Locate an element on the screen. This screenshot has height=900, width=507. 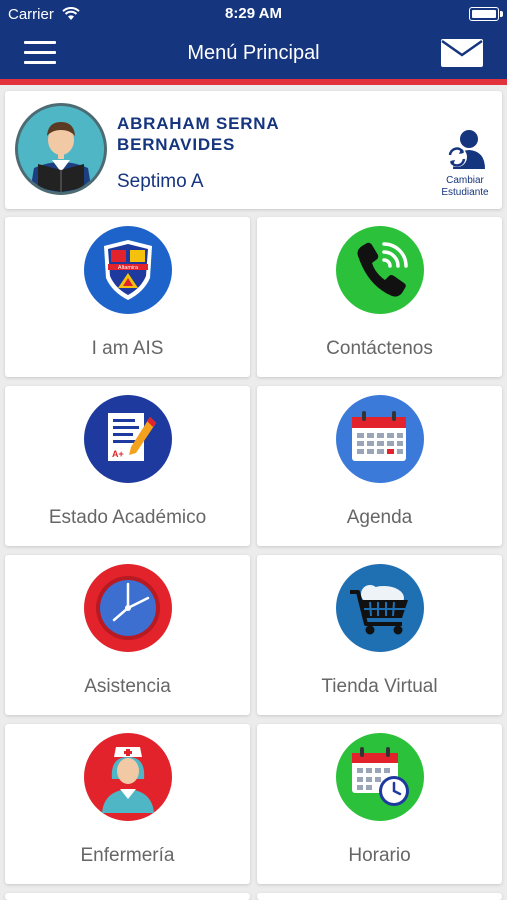
menu-tile-horario: Horario is located at coordinates (379, 804).